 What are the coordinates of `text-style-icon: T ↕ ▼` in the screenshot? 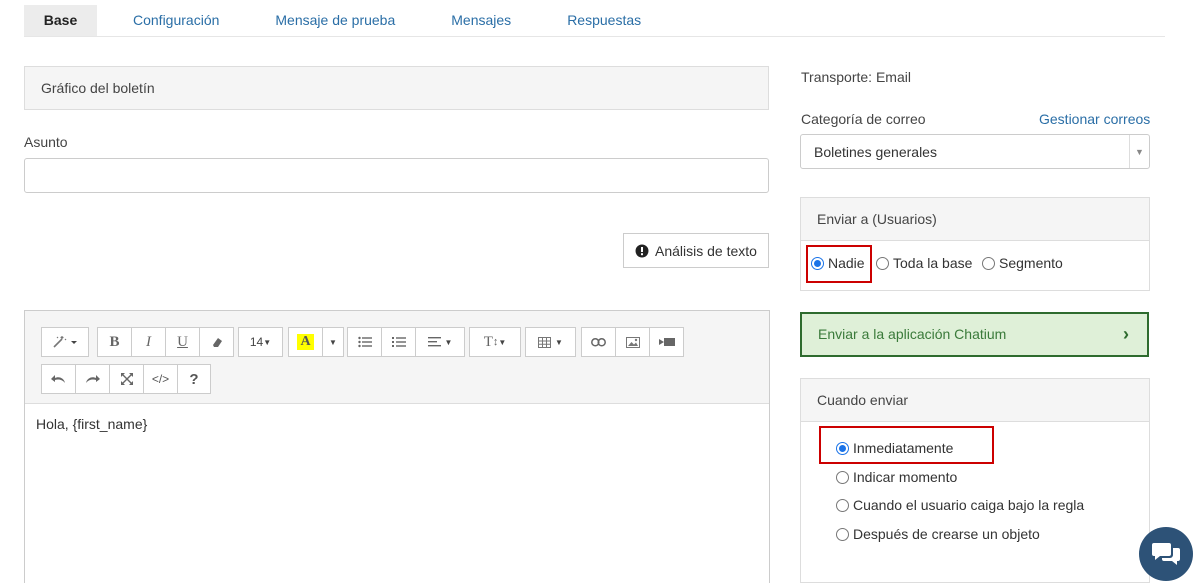 It's located at (495, 342).